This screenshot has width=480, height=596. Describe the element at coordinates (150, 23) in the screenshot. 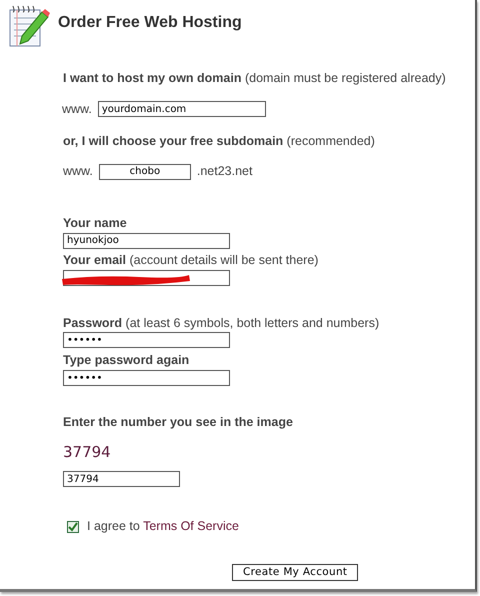

I see `page-title: Order Free Web Hosting` at that location.